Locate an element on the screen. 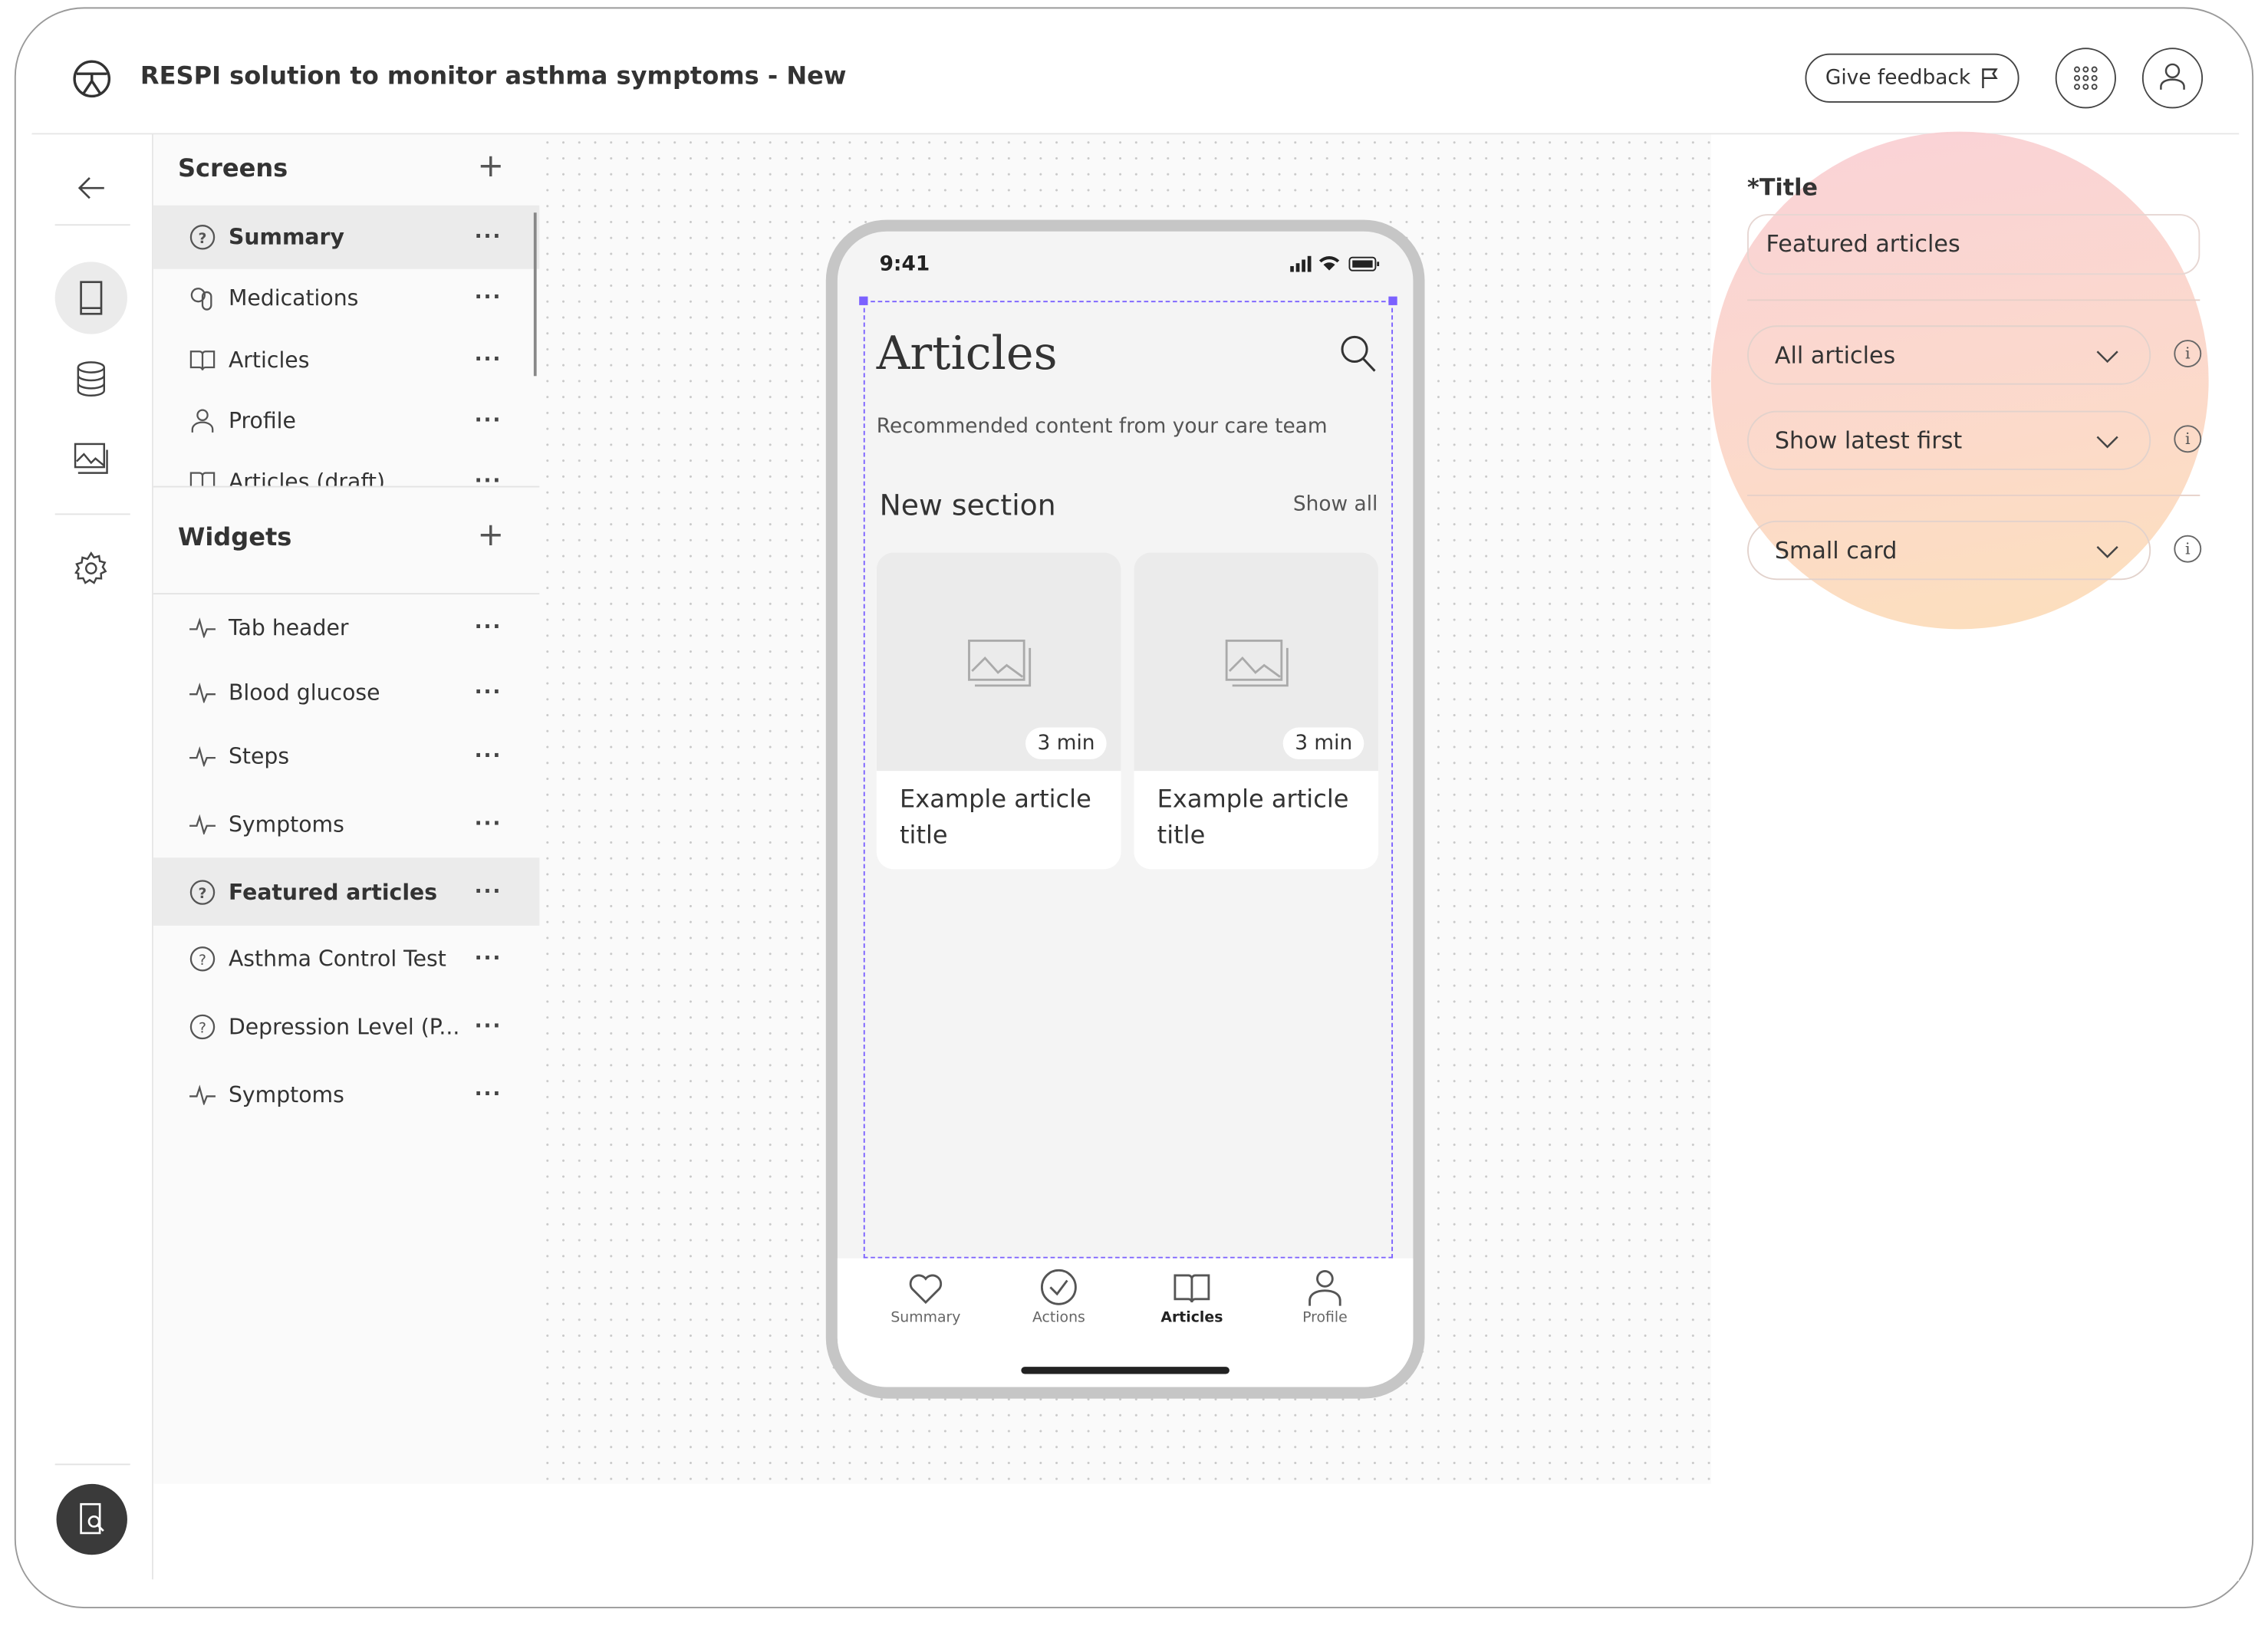 The image size is (2268, 1629). item-label: Medications is located at coordinates (293, 298).